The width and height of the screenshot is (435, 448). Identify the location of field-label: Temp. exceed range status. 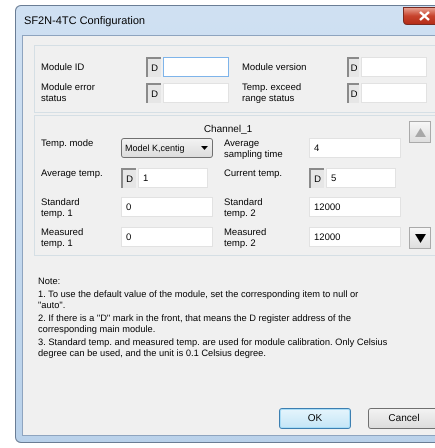
(272, 93).